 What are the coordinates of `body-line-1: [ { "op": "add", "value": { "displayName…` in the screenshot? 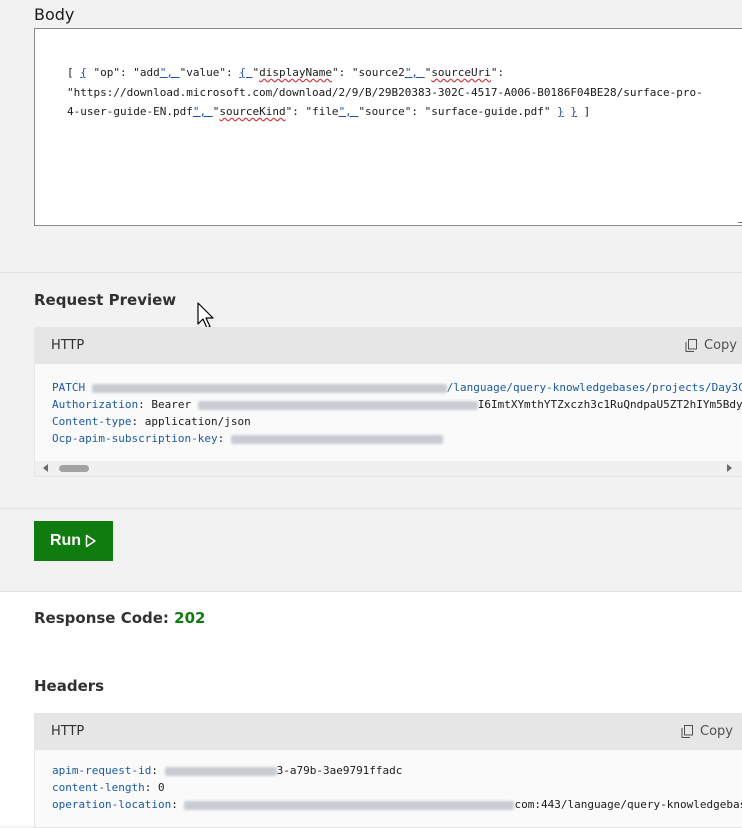 It's located at (404, 73).